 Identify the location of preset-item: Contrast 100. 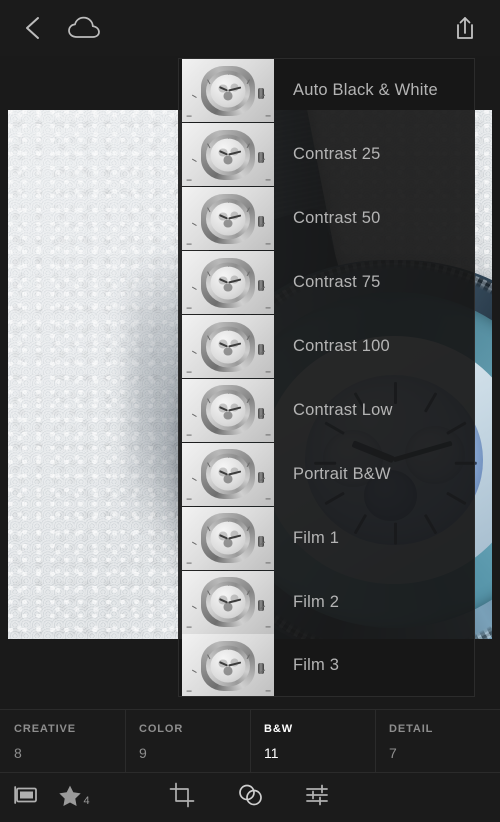
(326, 347).